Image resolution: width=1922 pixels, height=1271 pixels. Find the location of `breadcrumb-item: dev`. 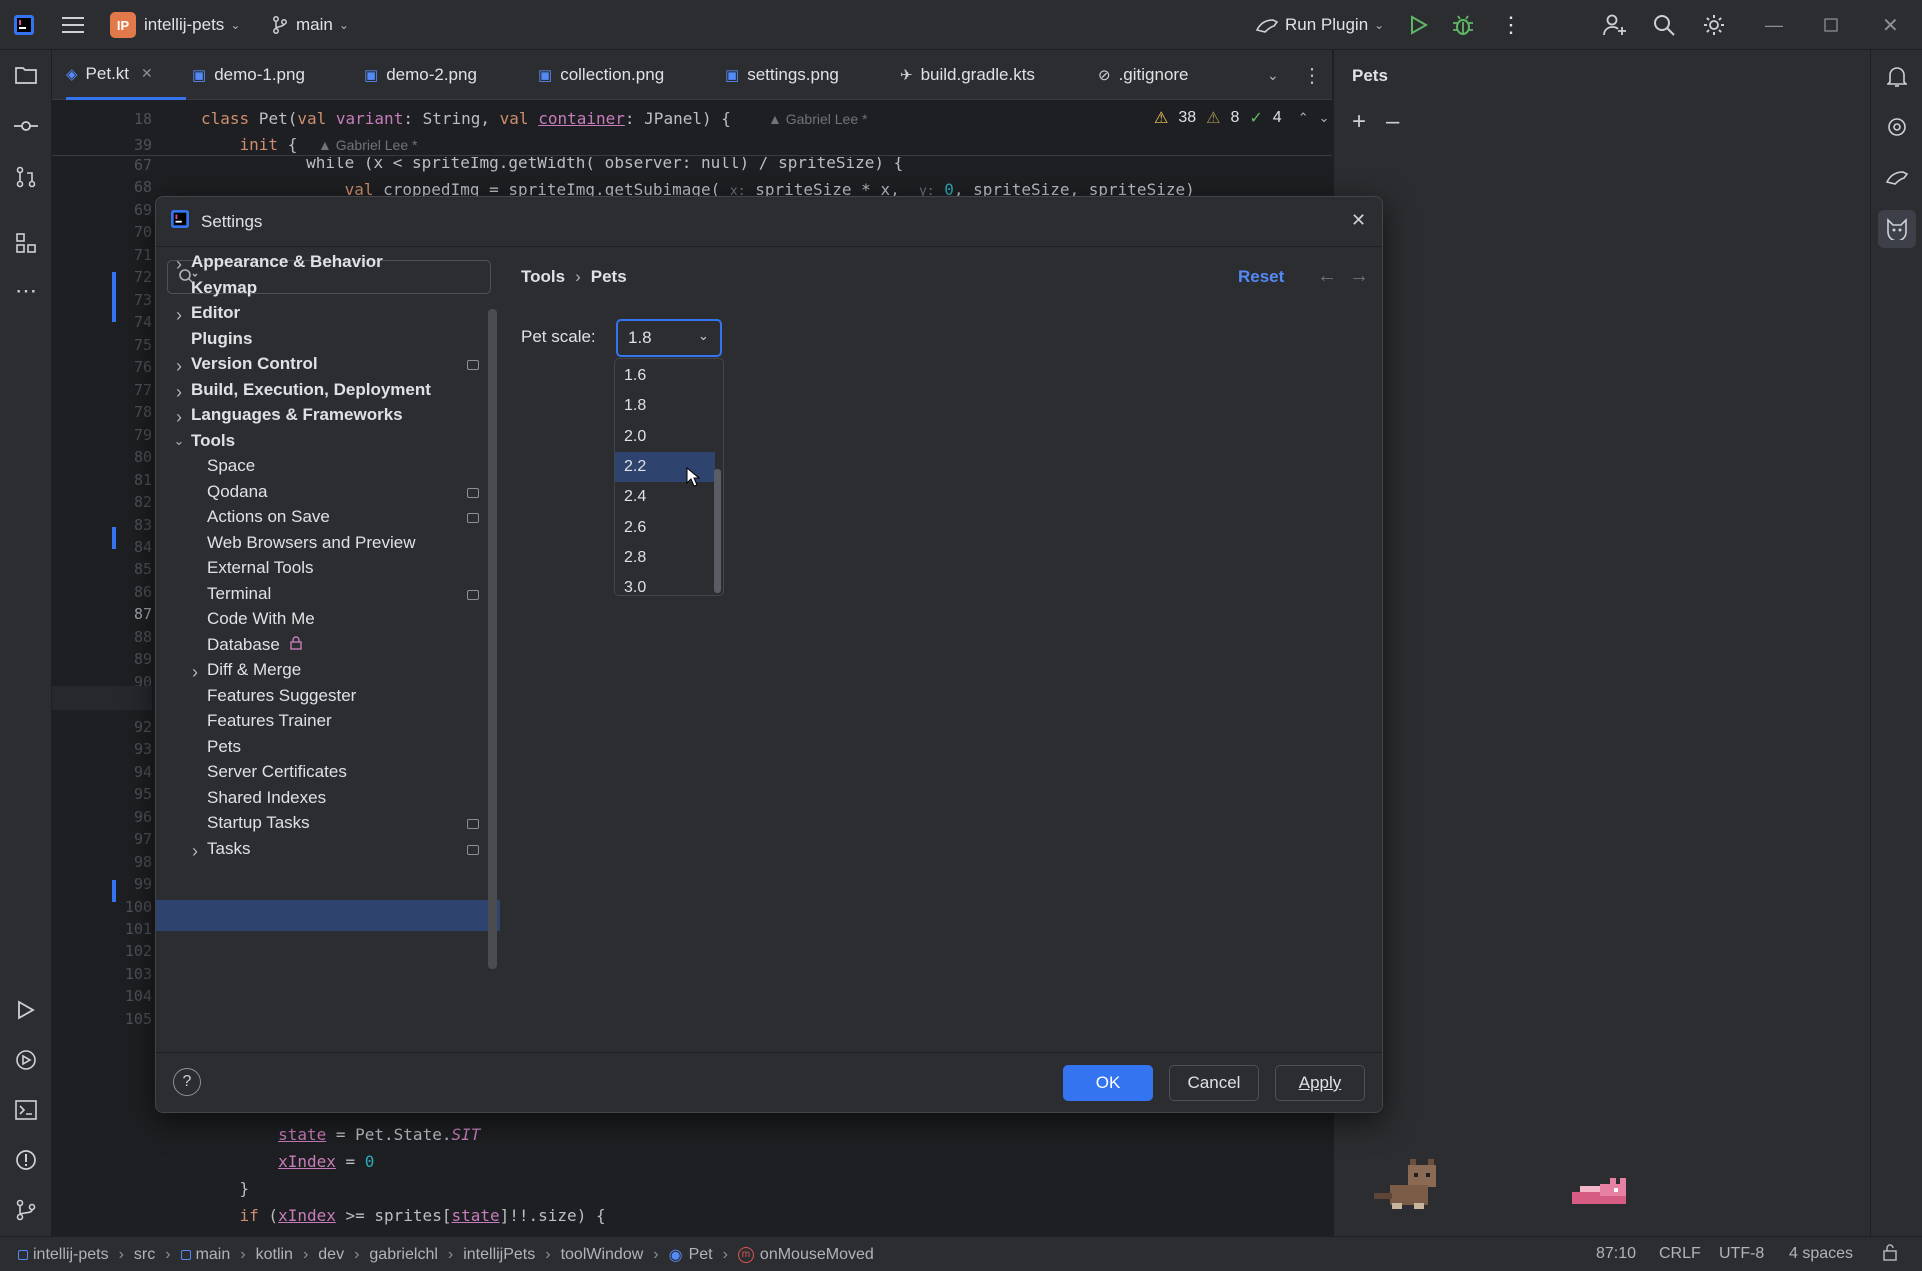

breadcrumb-item: dev is located at coordinates (331, 1255).